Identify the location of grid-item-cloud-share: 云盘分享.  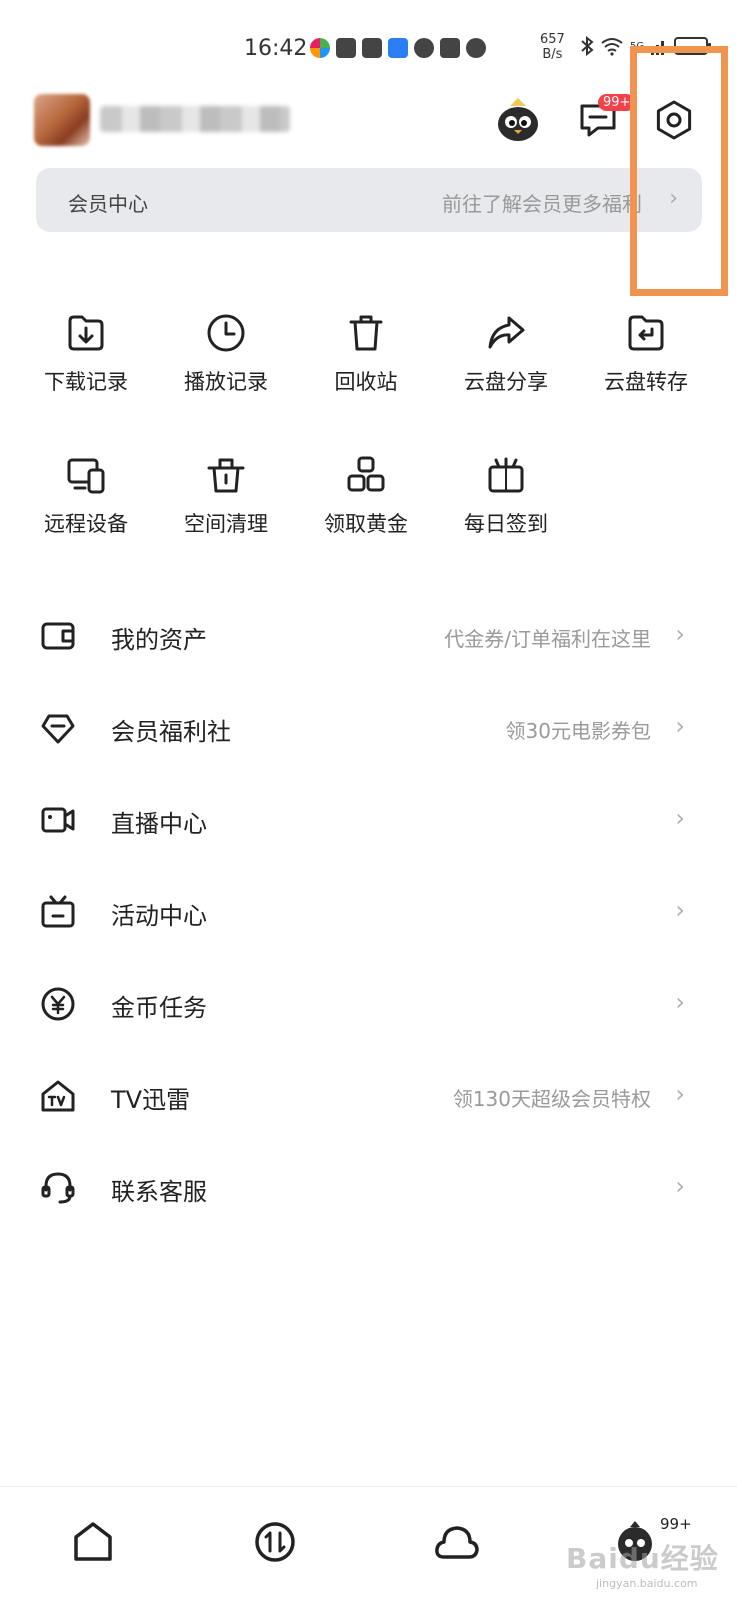
(506, 362).